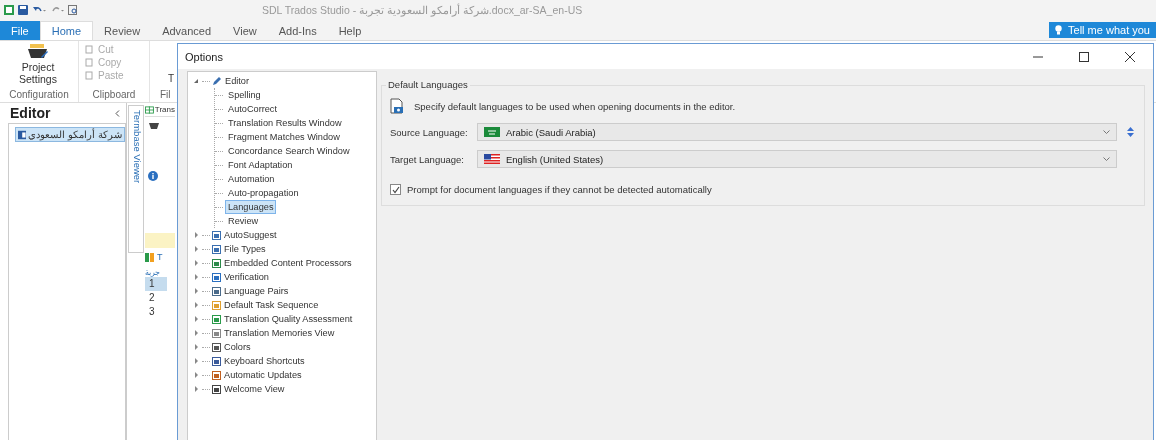  Describe the element at coordinates (289, 151) in the screenshot. I see `tree-item: Concordance Search Window` at that location.